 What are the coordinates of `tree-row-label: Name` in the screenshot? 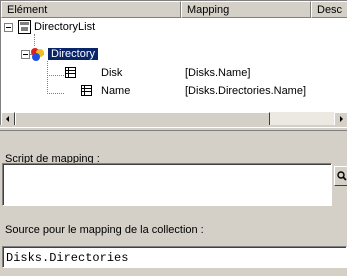 It's located at (116, 91).